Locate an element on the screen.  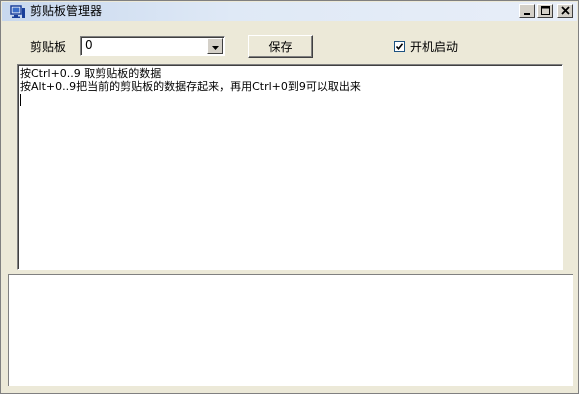
autostart-label: 开机启动 is located at coordinates (434, 47).